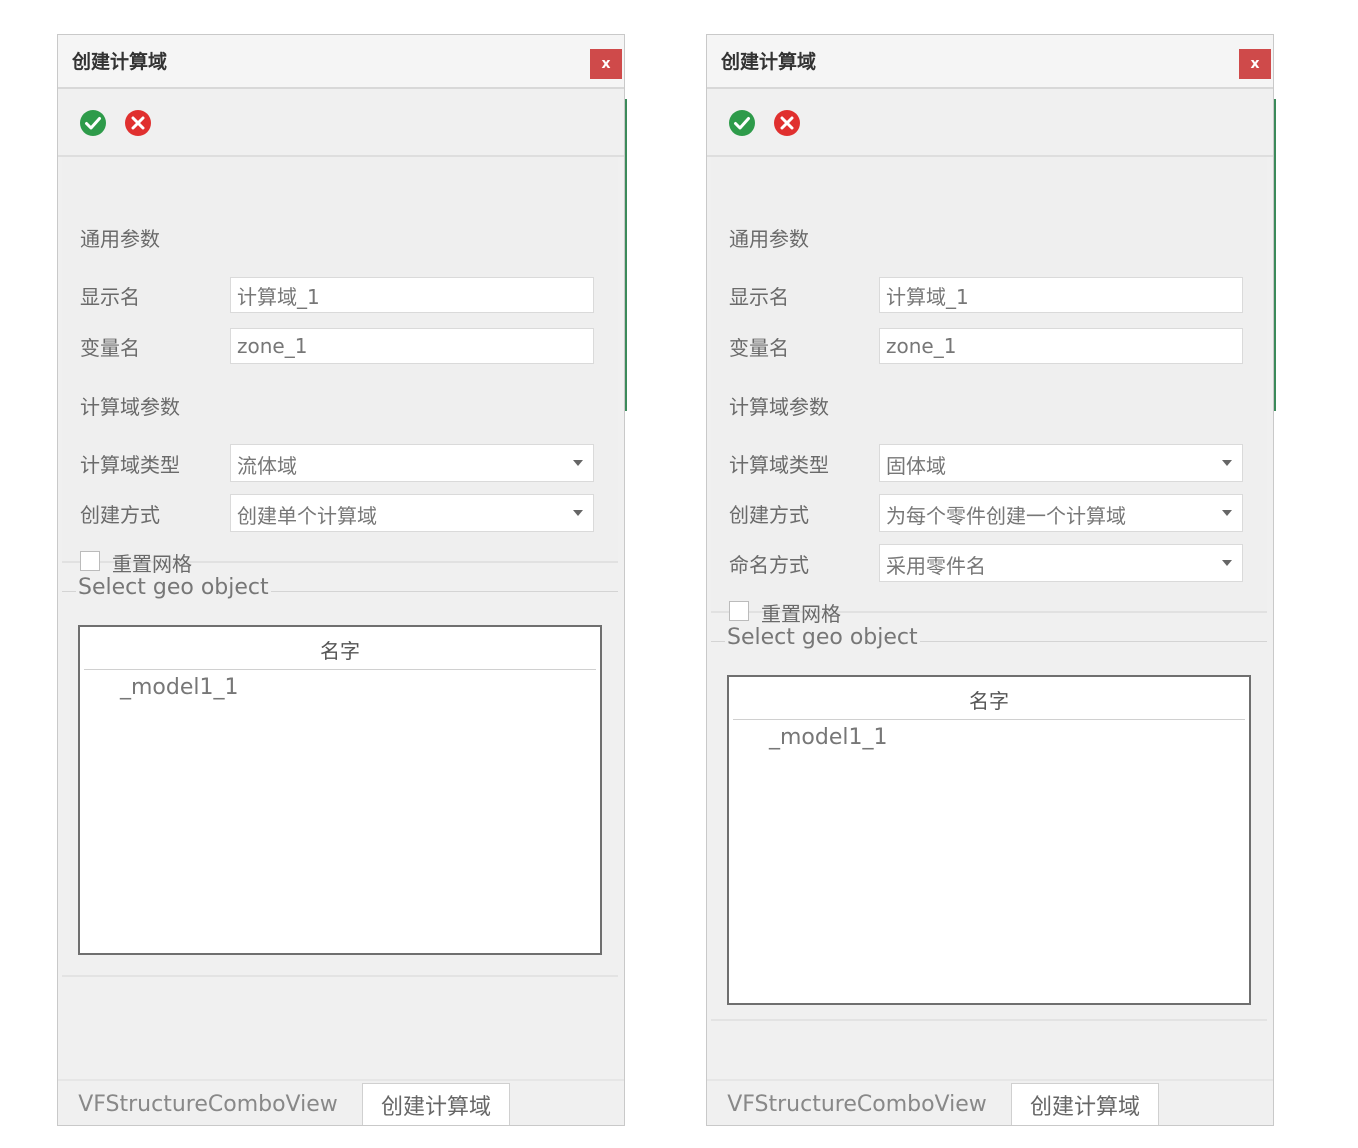 Image resolution: width=1358 pixels, height=1148 pixels. I want to click on domain-type-value: 固体域, so click(916, 466).